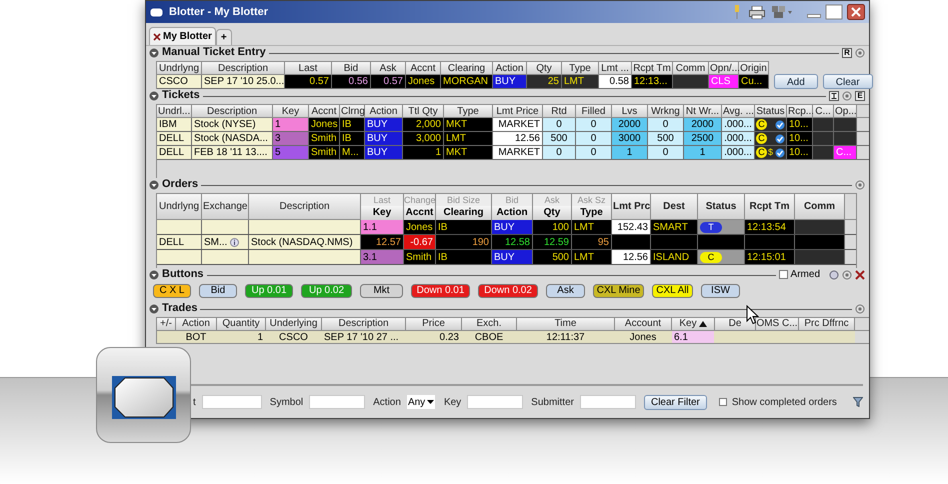 This screenshot has height=484, width=948. I want to click on column-header: Time, so click(566, 324).